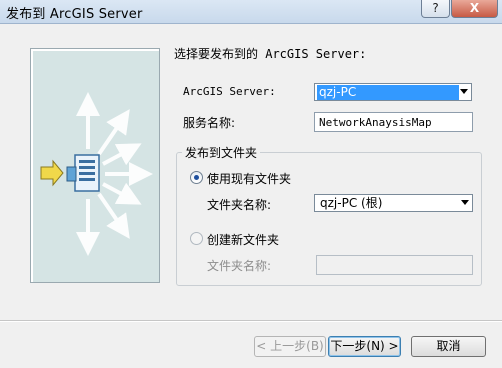 This screenshot has width=502, height=368. I want to click on existing-folder-value: qzj-PC (根), so click(351, 203).